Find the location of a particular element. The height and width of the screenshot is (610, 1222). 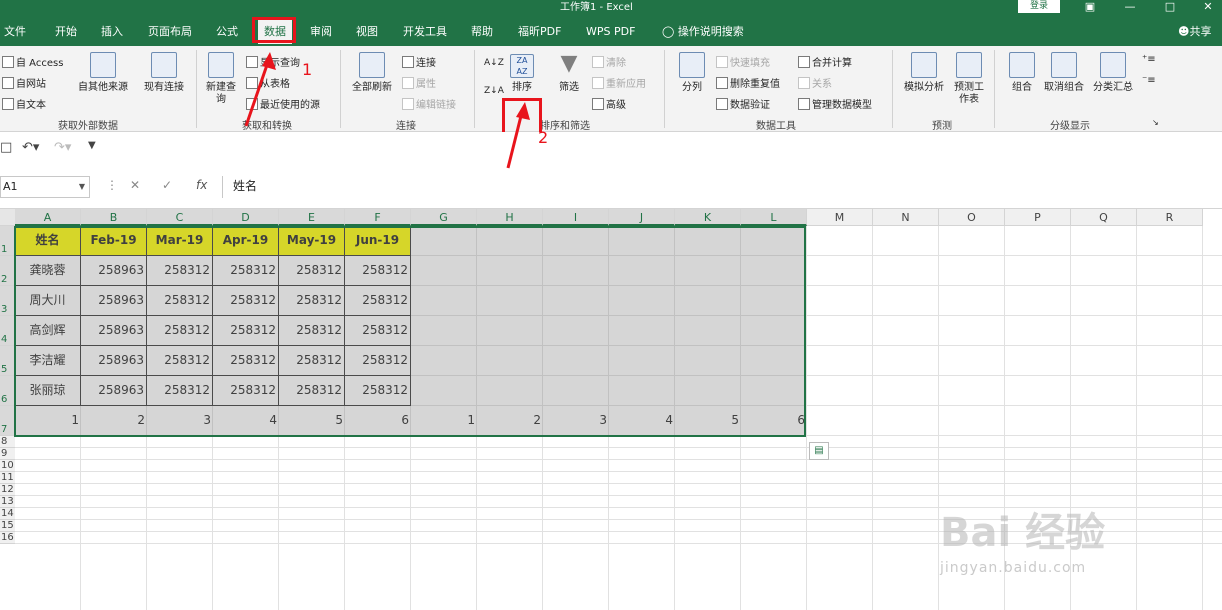

name-cell: 周大川 is located at coordinates (48, 301).